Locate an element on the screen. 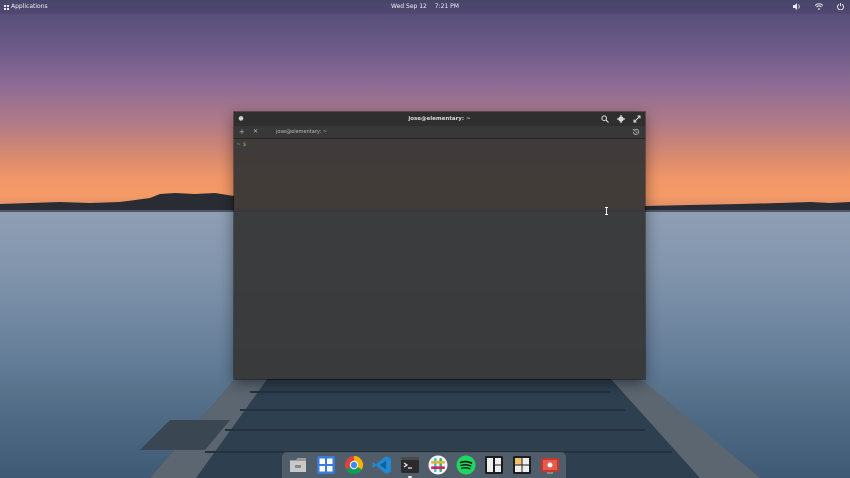 Image resolution: width=850 pixels, height=478 pixels. dock is located at coordinates (424, 465).